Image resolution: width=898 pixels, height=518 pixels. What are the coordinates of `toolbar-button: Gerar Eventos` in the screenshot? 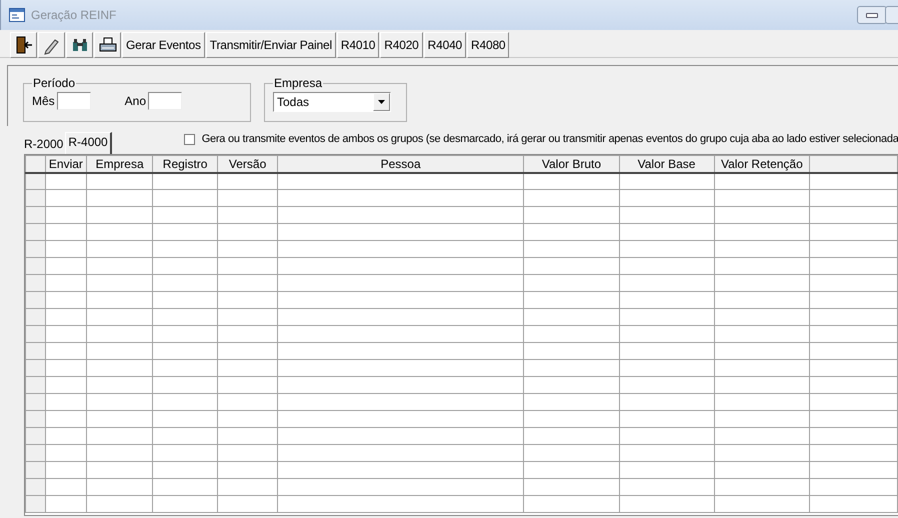 It's located at (163, 45).